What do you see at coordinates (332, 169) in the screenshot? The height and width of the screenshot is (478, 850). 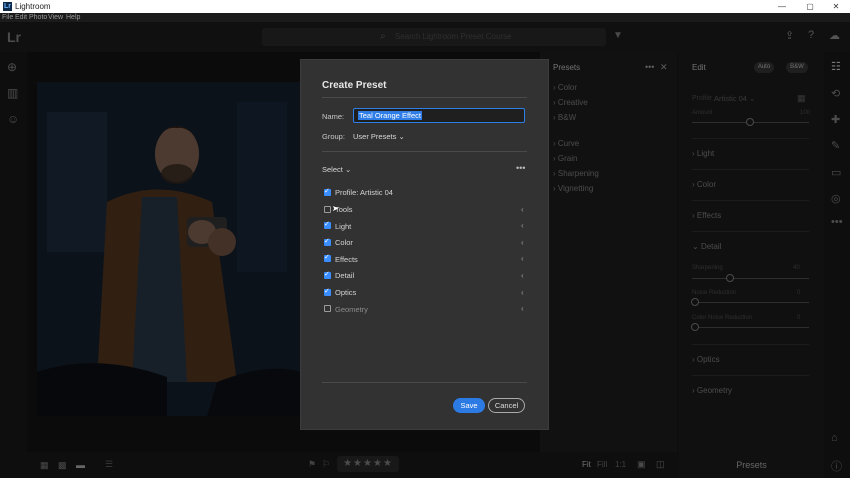 I see `select-label: Select` at bounding box center [332, 169].